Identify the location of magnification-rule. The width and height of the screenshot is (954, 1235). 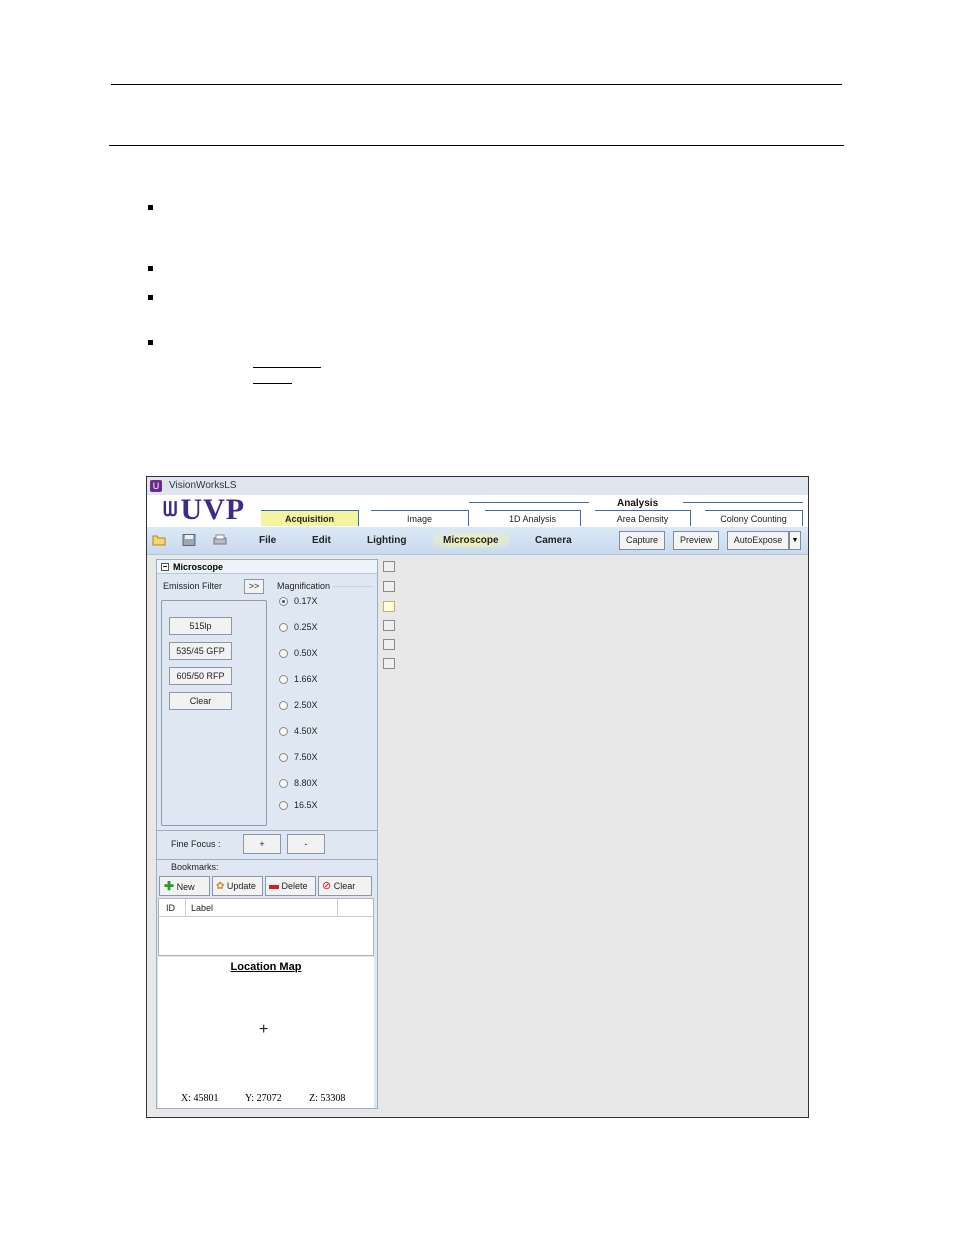
(353, 586).